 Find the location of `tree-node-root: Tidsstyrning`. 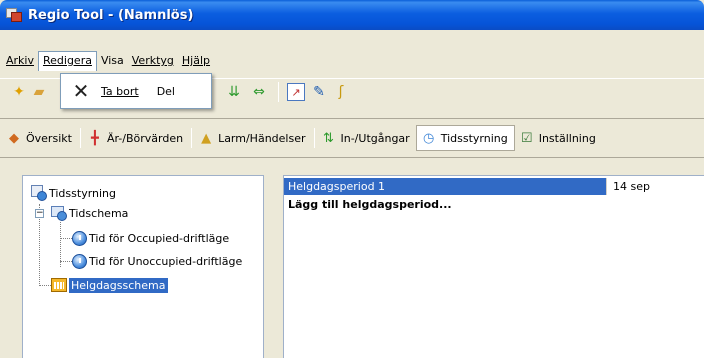

tree-node-root: Tidsstyrning is located at coordinates (73, 193).